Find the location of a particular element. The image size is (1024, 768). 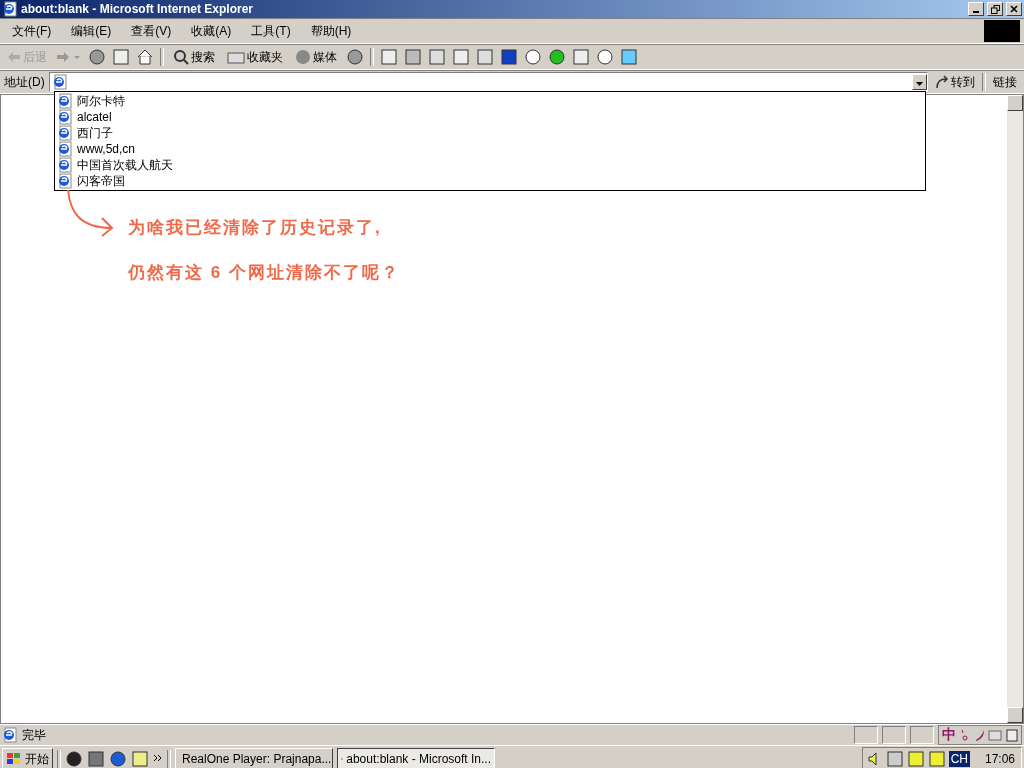

address-label: 地址(D) is located at coordinates (24, 82).